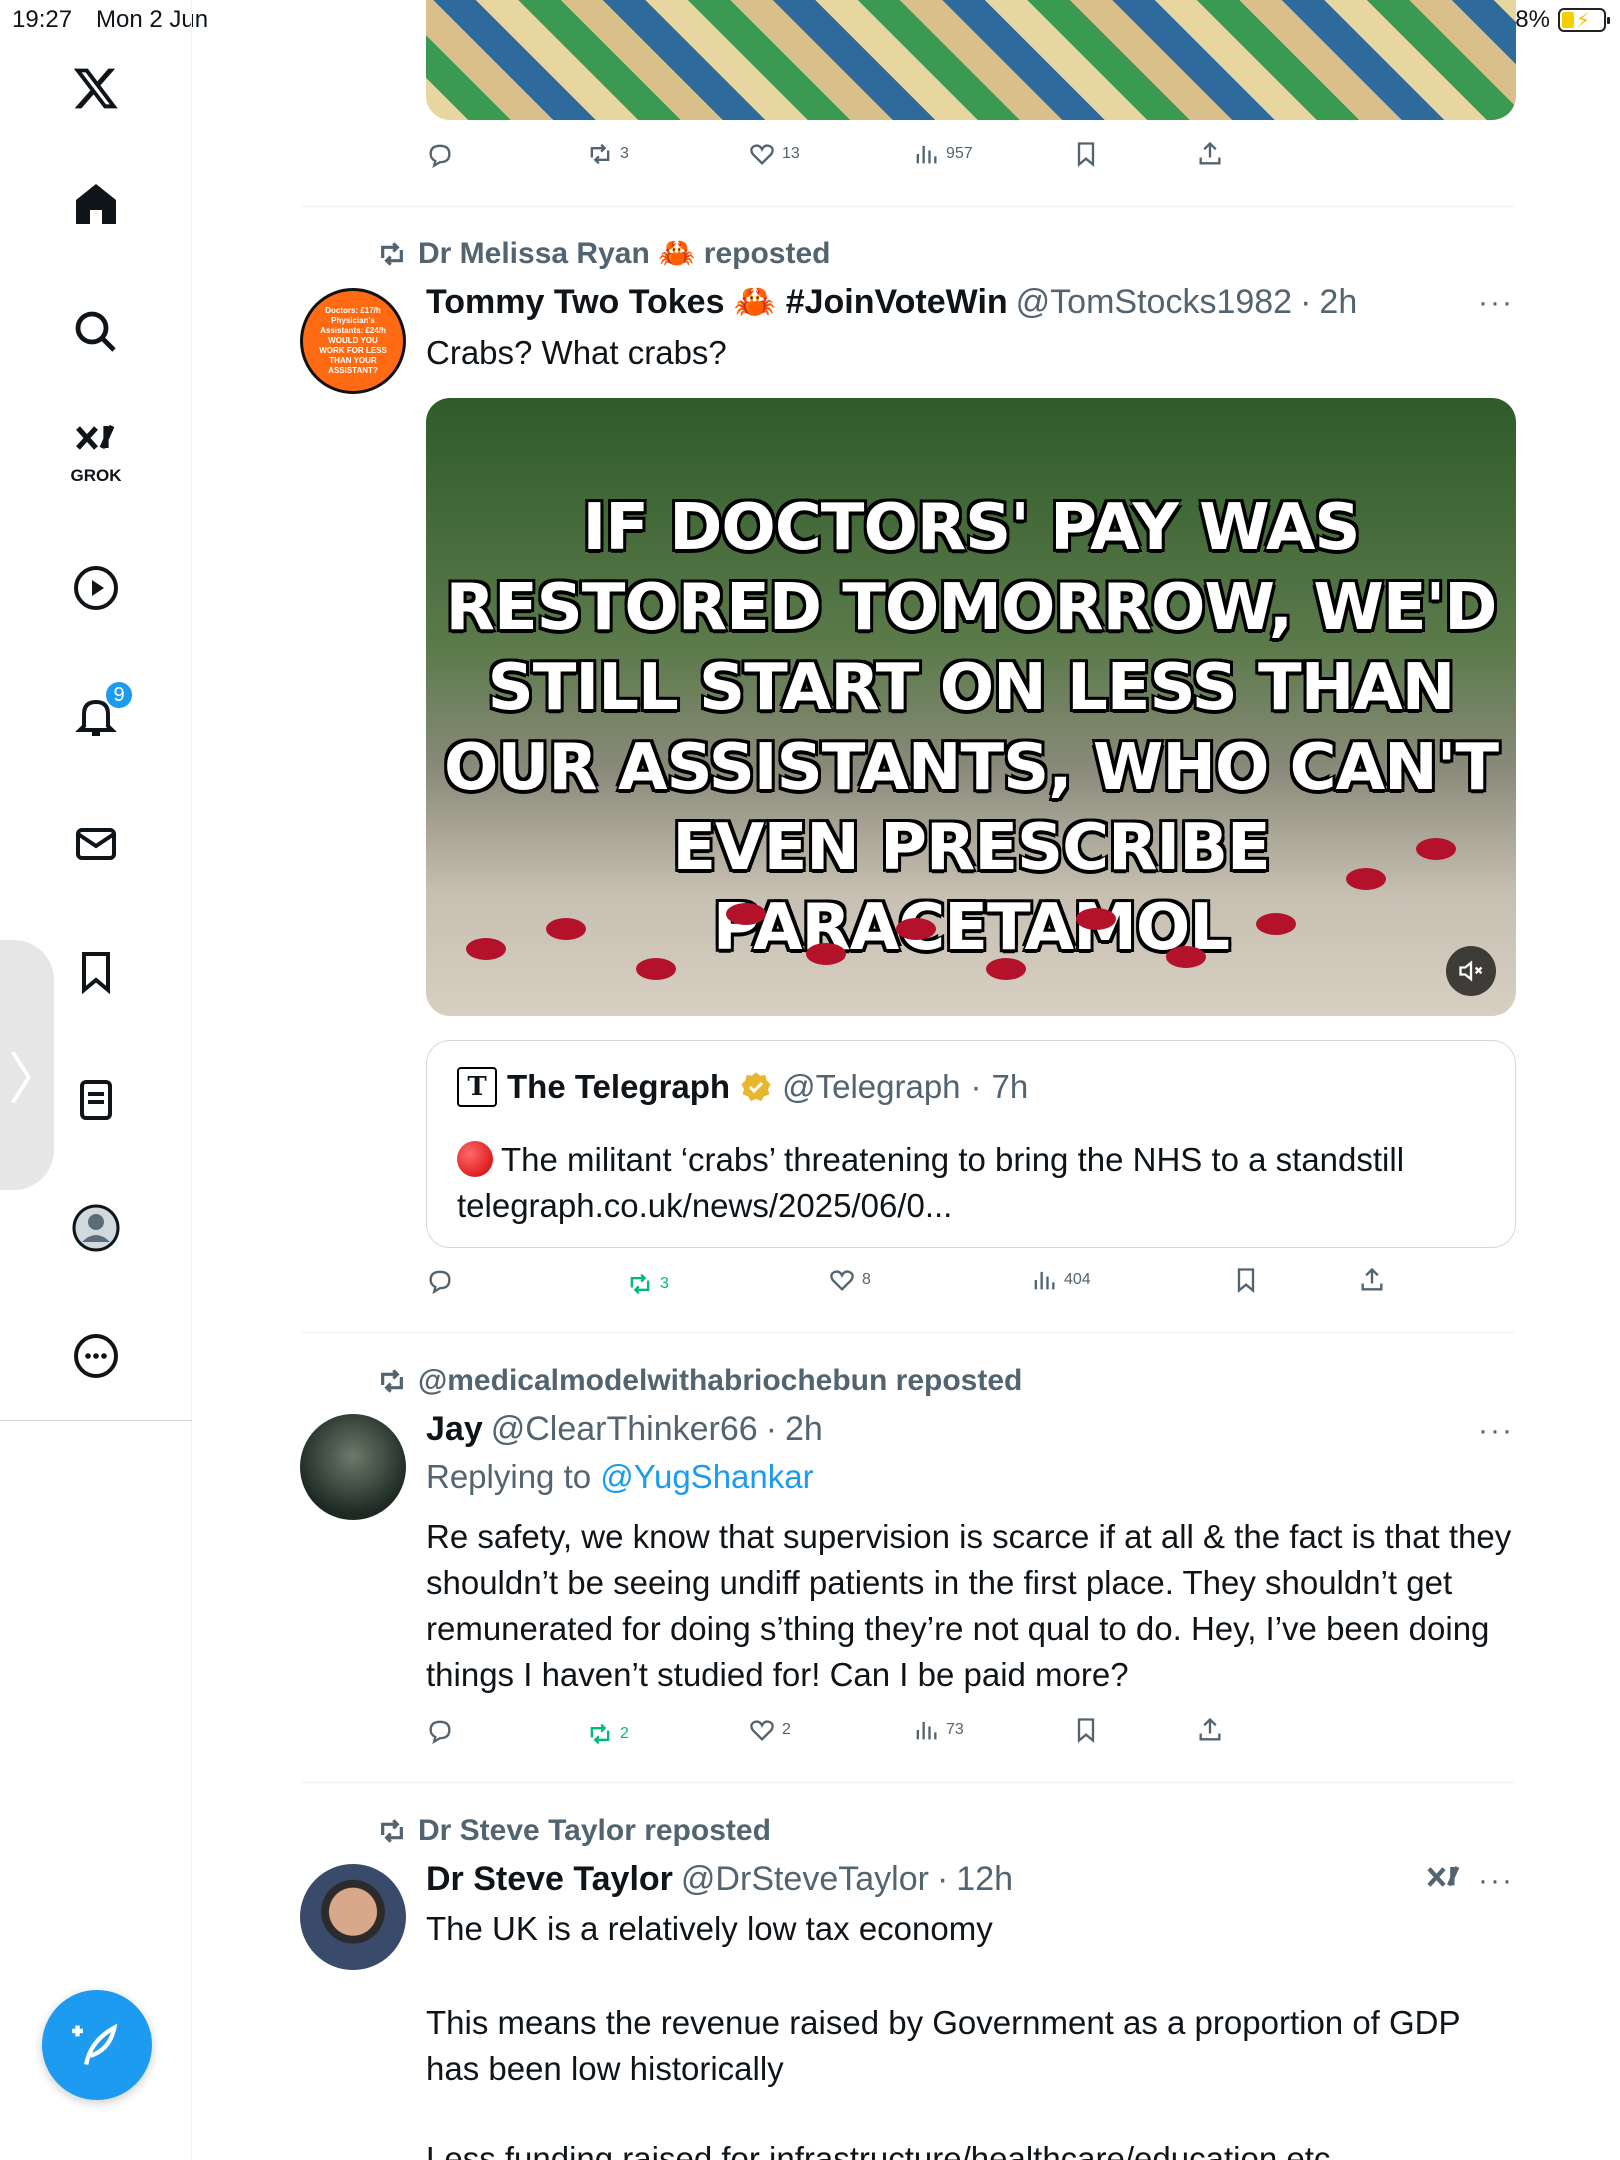  What do you see at coordinates (938, 1730) in the screenshot?
I see `views-button: 73` at bounding box center [938, 1730].